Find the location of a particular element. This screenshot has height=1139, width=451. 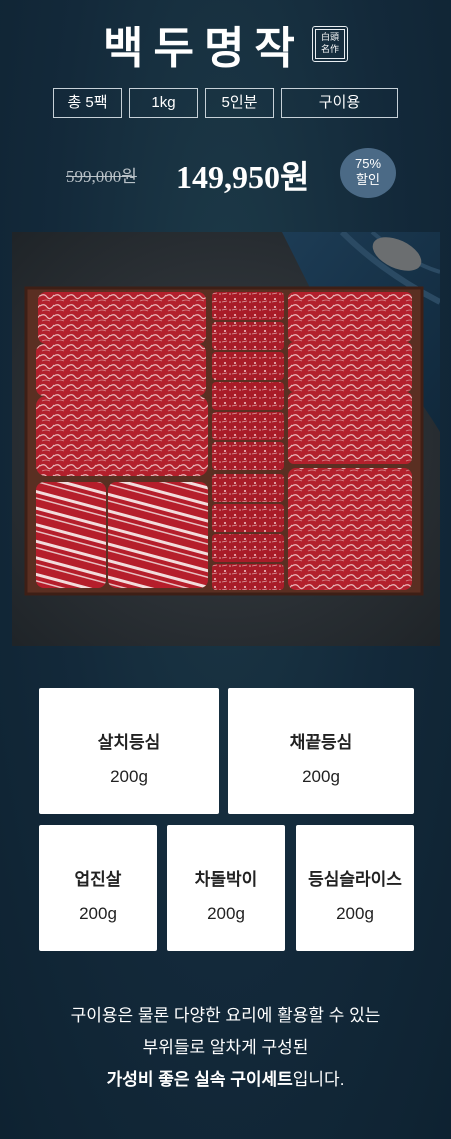

cut-name: 차돌박이 is located at coordinates (226, 879).